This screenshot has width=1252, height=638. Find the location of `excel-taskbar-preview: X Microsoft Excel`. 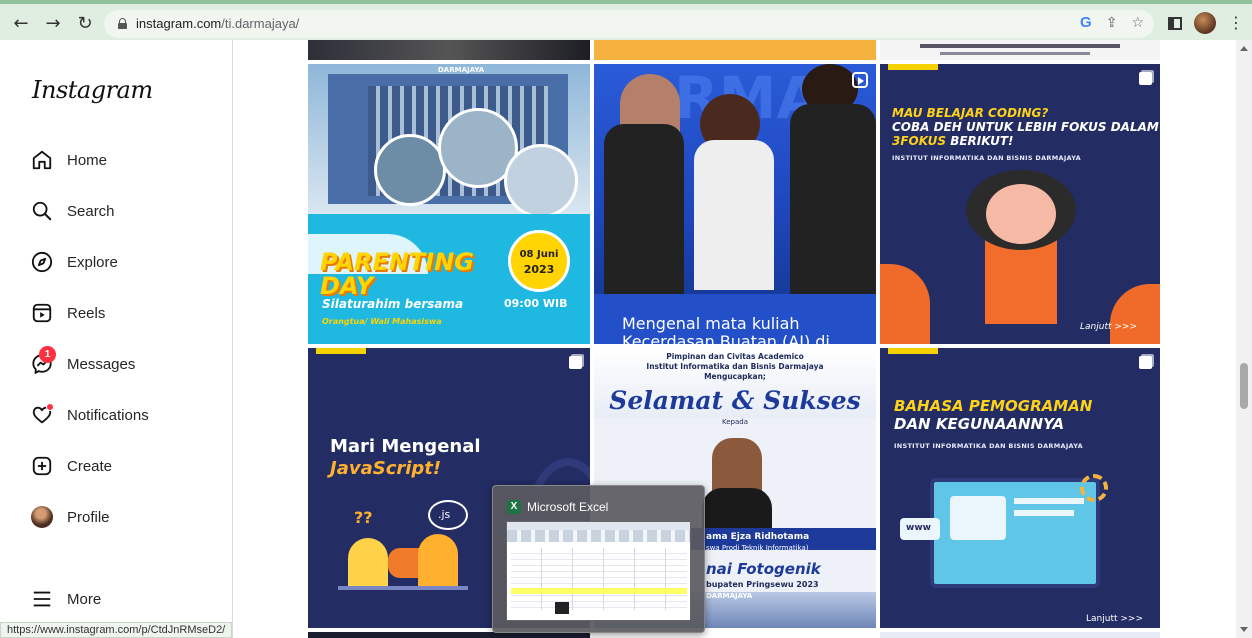

excel-taskbar-preview: X Microsoft Excel is located at coordinates (598, 559).